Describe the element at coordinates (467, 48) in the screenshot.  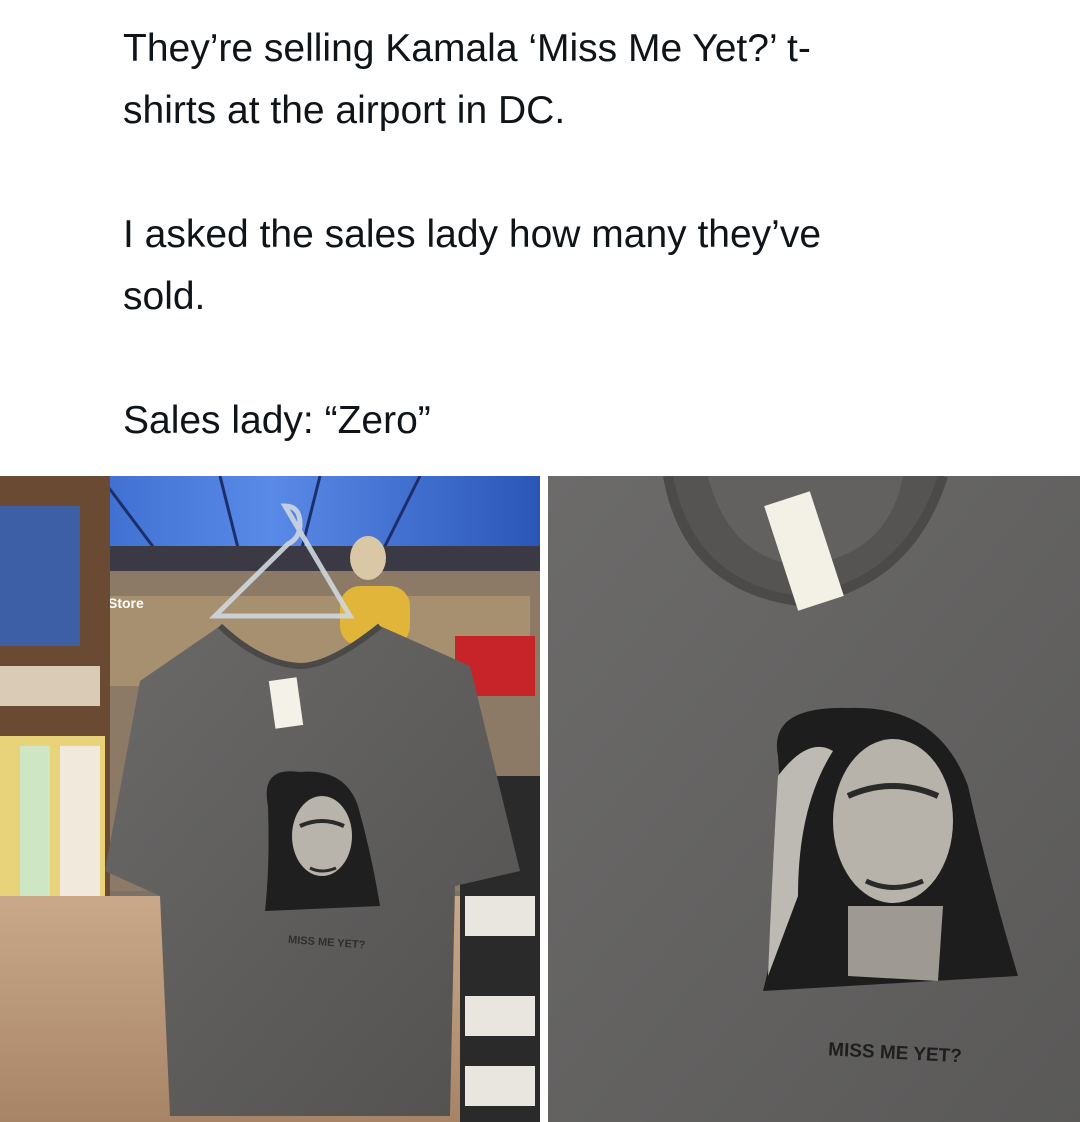
I see `caption-line-1: They’re selling Kamala ‘Miss Me Yet?’ t-` at that location.